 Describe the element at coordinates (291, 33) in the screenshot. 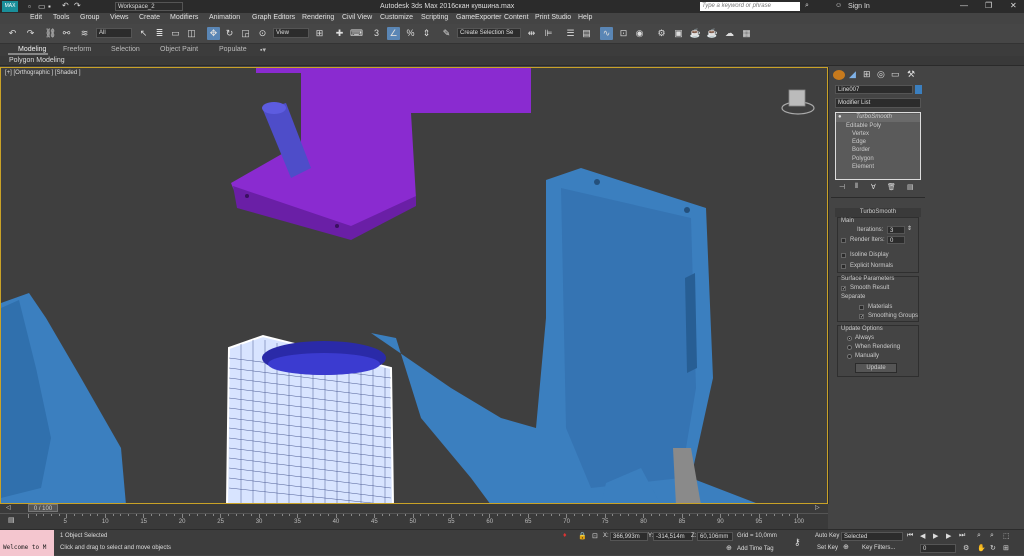

I see `reference-coord-dropdown: View` at that location.